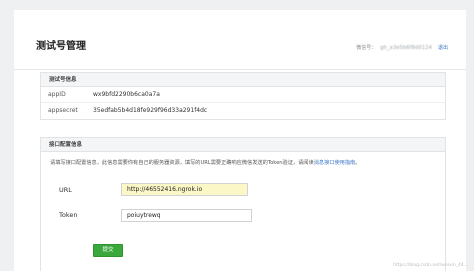  What do you see at coordinates (150, 110) in the screenshot?
I see `appsecret-value: 35edfab5b4d18fe929f96d33a291f4dc` at bounding box center [150, 110].